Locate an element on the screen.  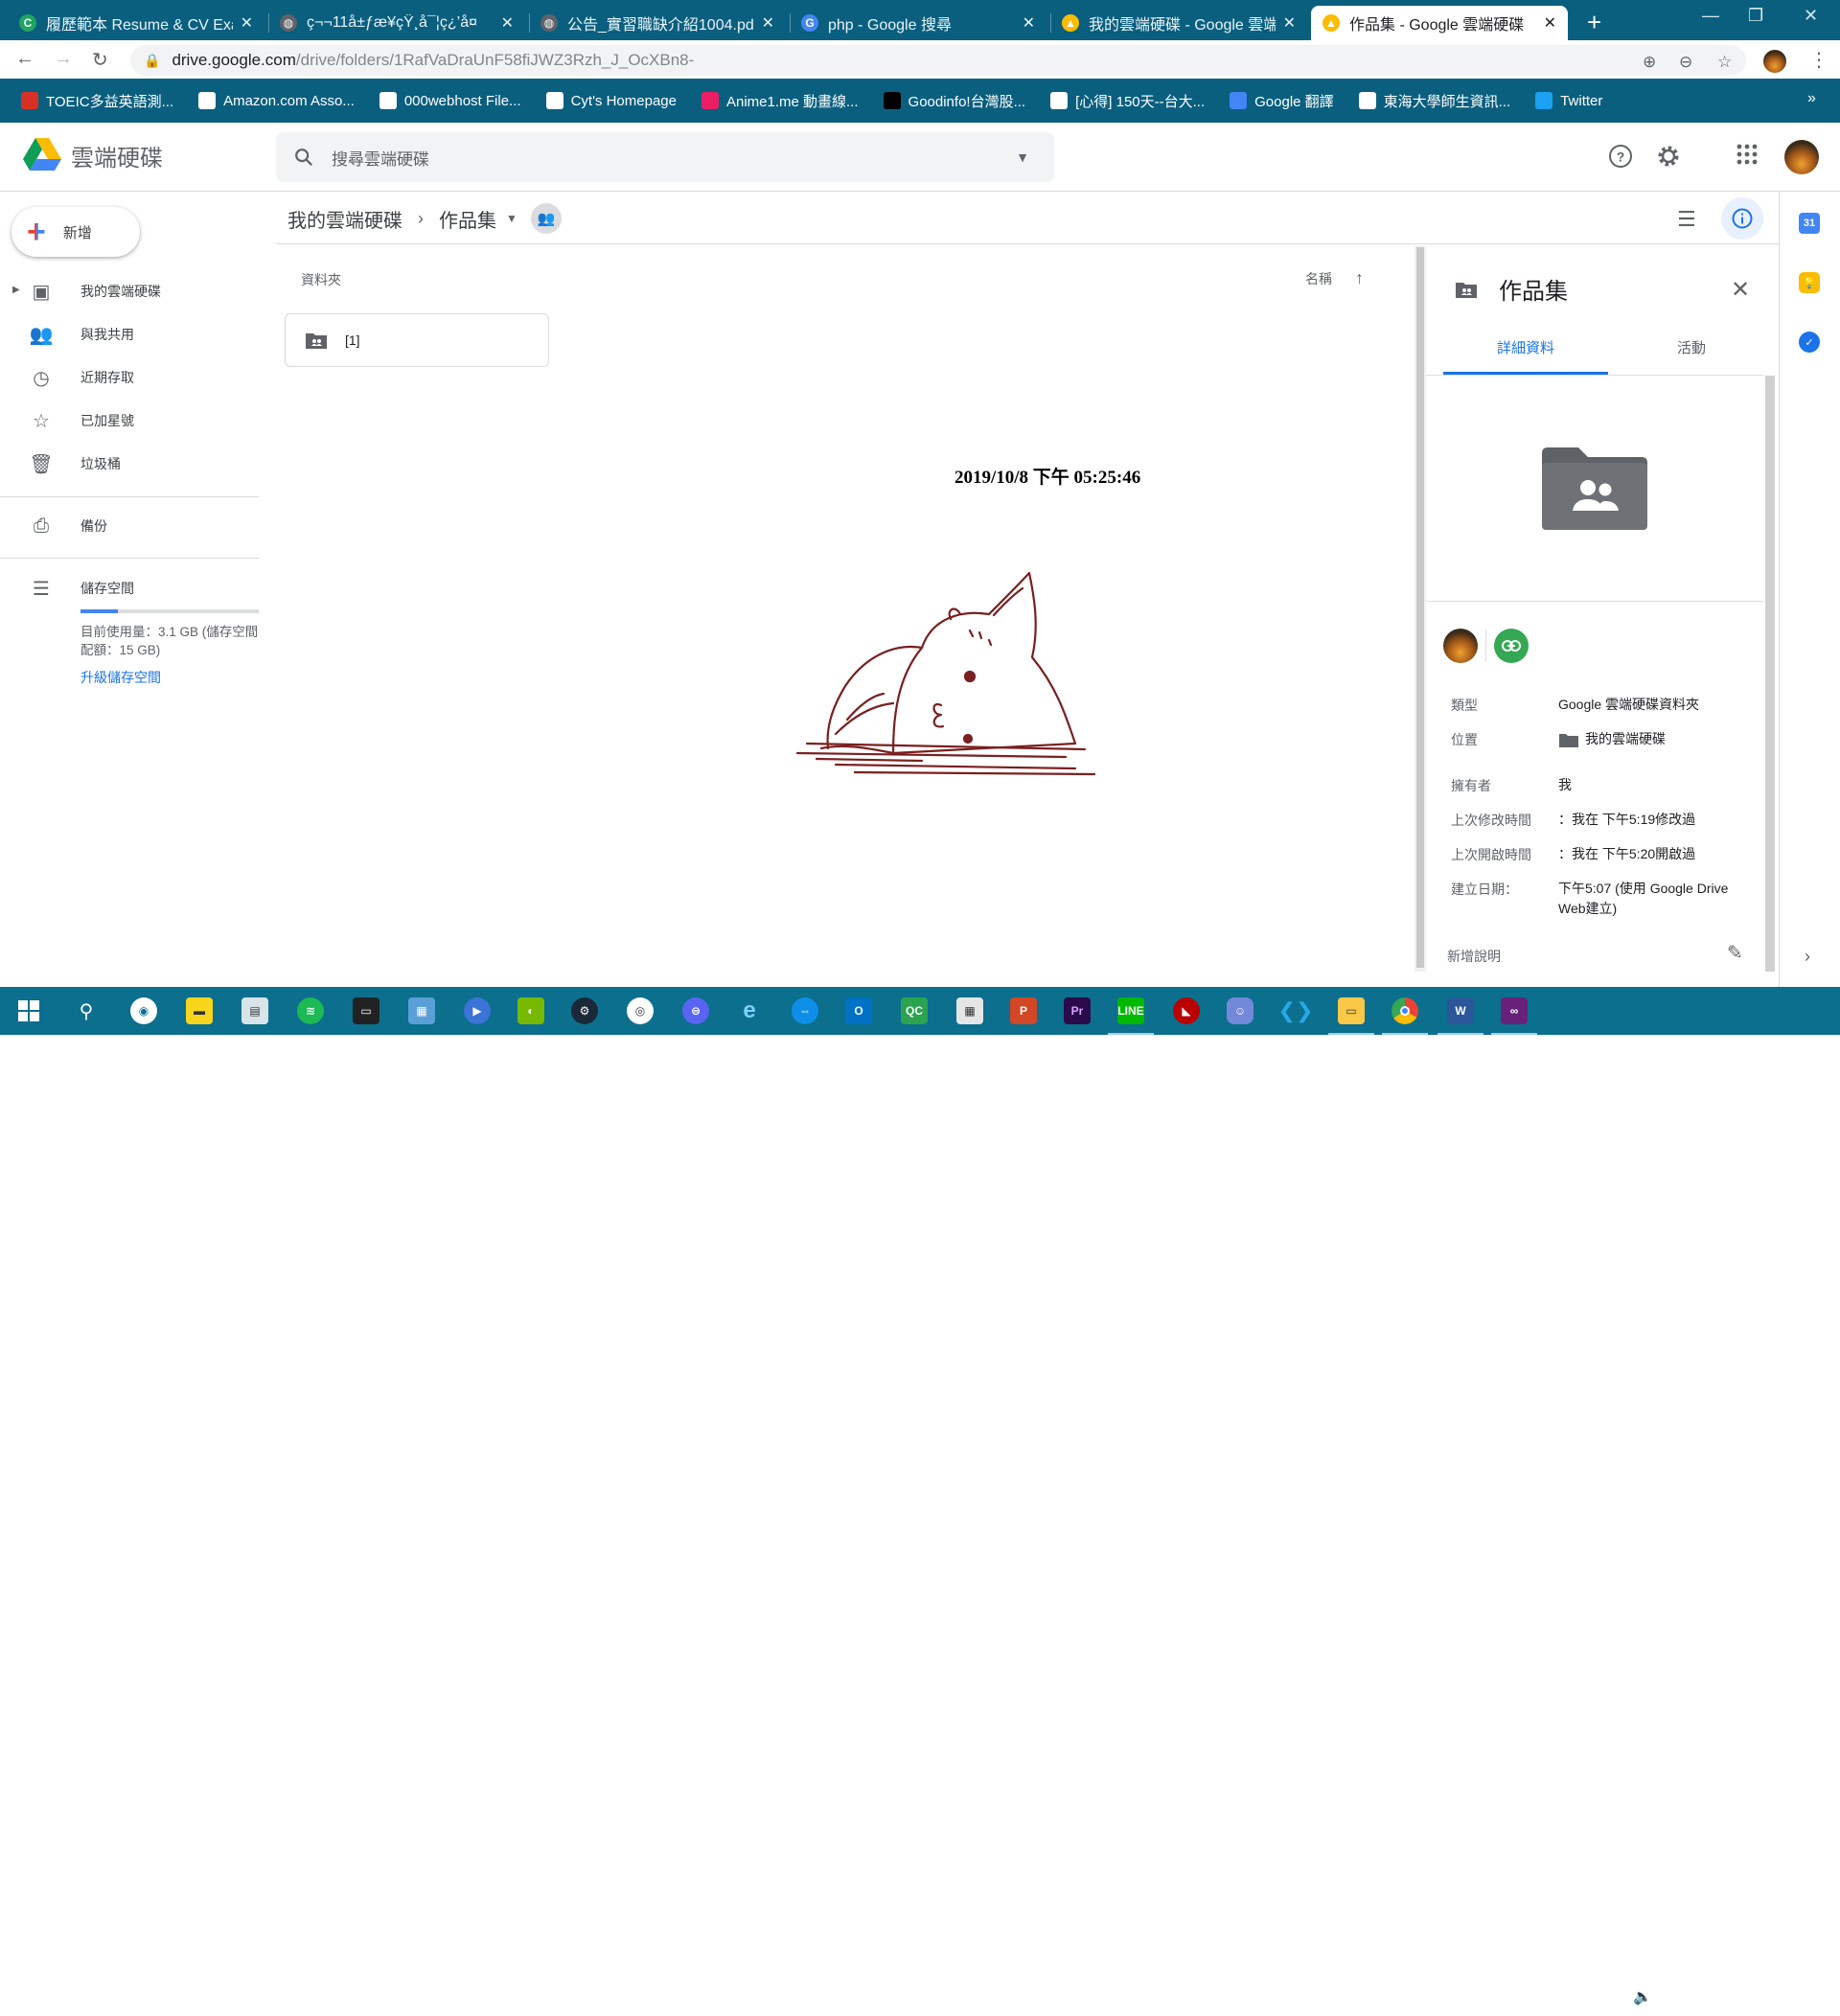
main-scrollbar-thumb is located at coordinates (1420, 608).